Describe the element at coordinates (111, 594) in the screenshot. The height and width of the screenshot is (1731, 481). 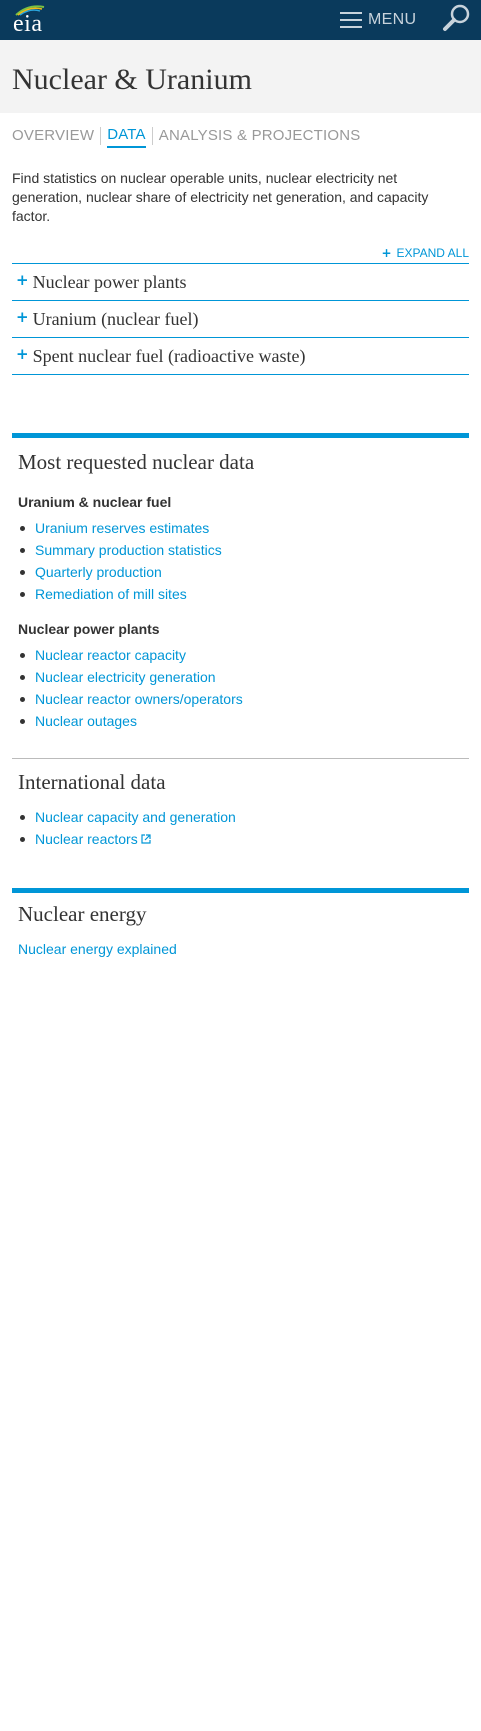
I see `link-mill-sites: Remediation of mill sites` at that location.